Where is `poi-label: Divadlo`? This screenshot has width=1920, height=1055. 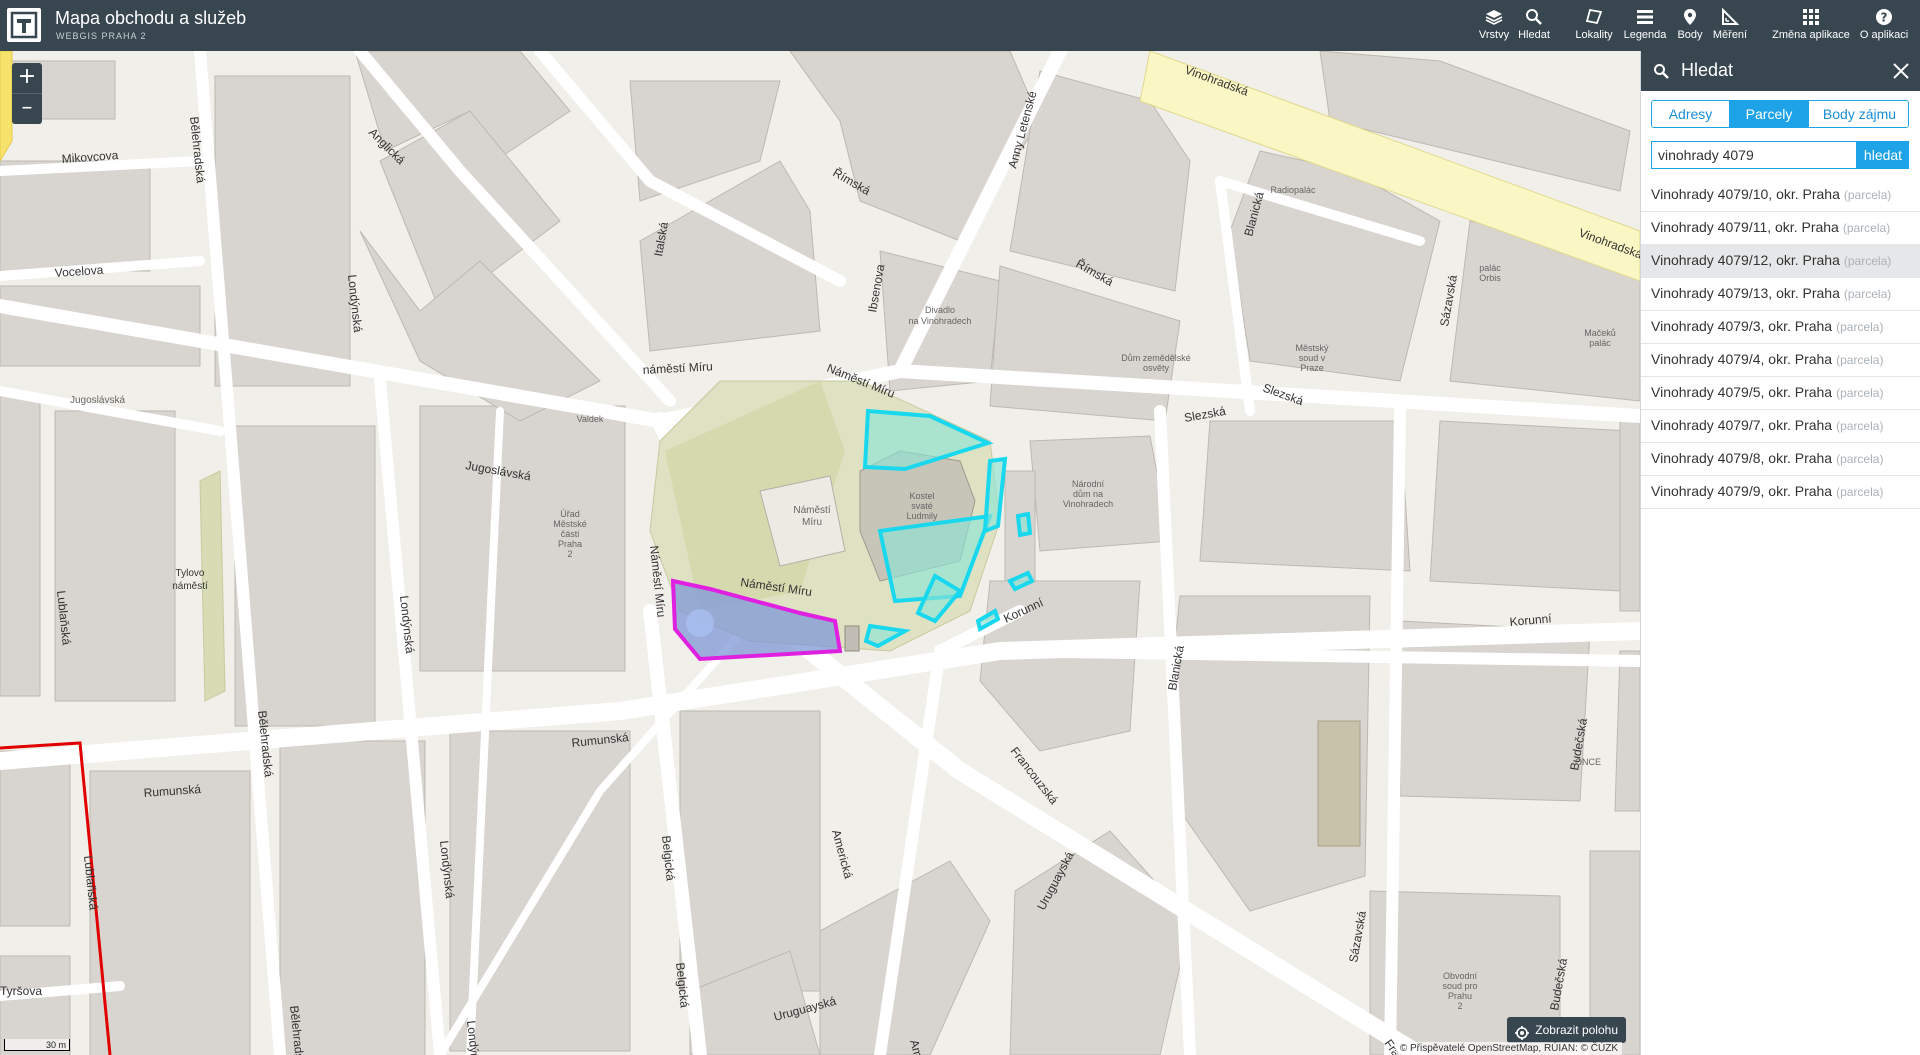
poi-label: Divadlo is located at coordinates (940, 310).